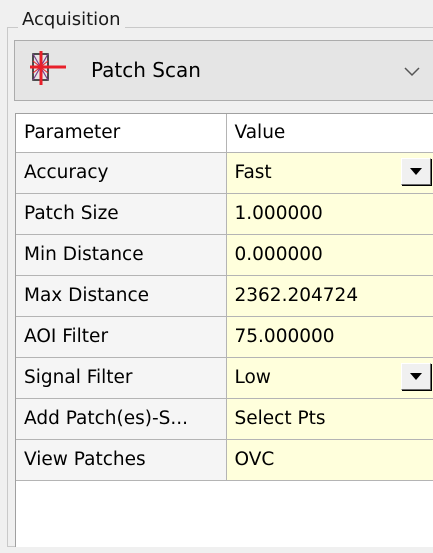  I want to click on table-row: Patch Size 1.000000, so click(224, 214).